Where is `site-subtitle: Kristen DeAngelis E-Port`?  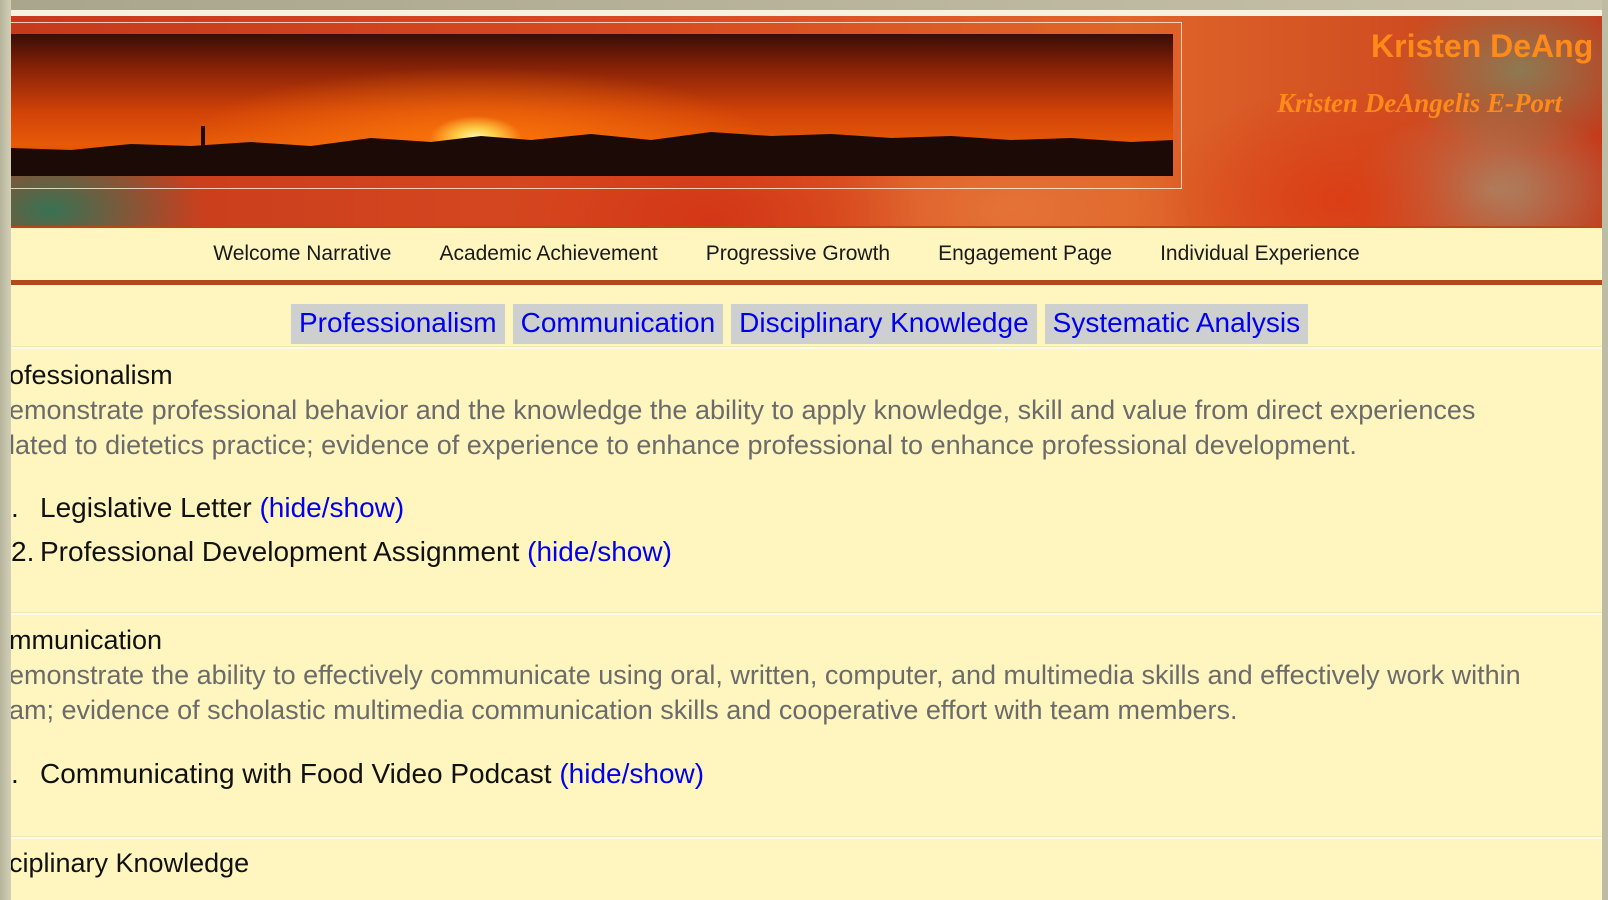
site-subtitle: Kristen DeAngelis E-Port is located at coordinates (1420, 103).